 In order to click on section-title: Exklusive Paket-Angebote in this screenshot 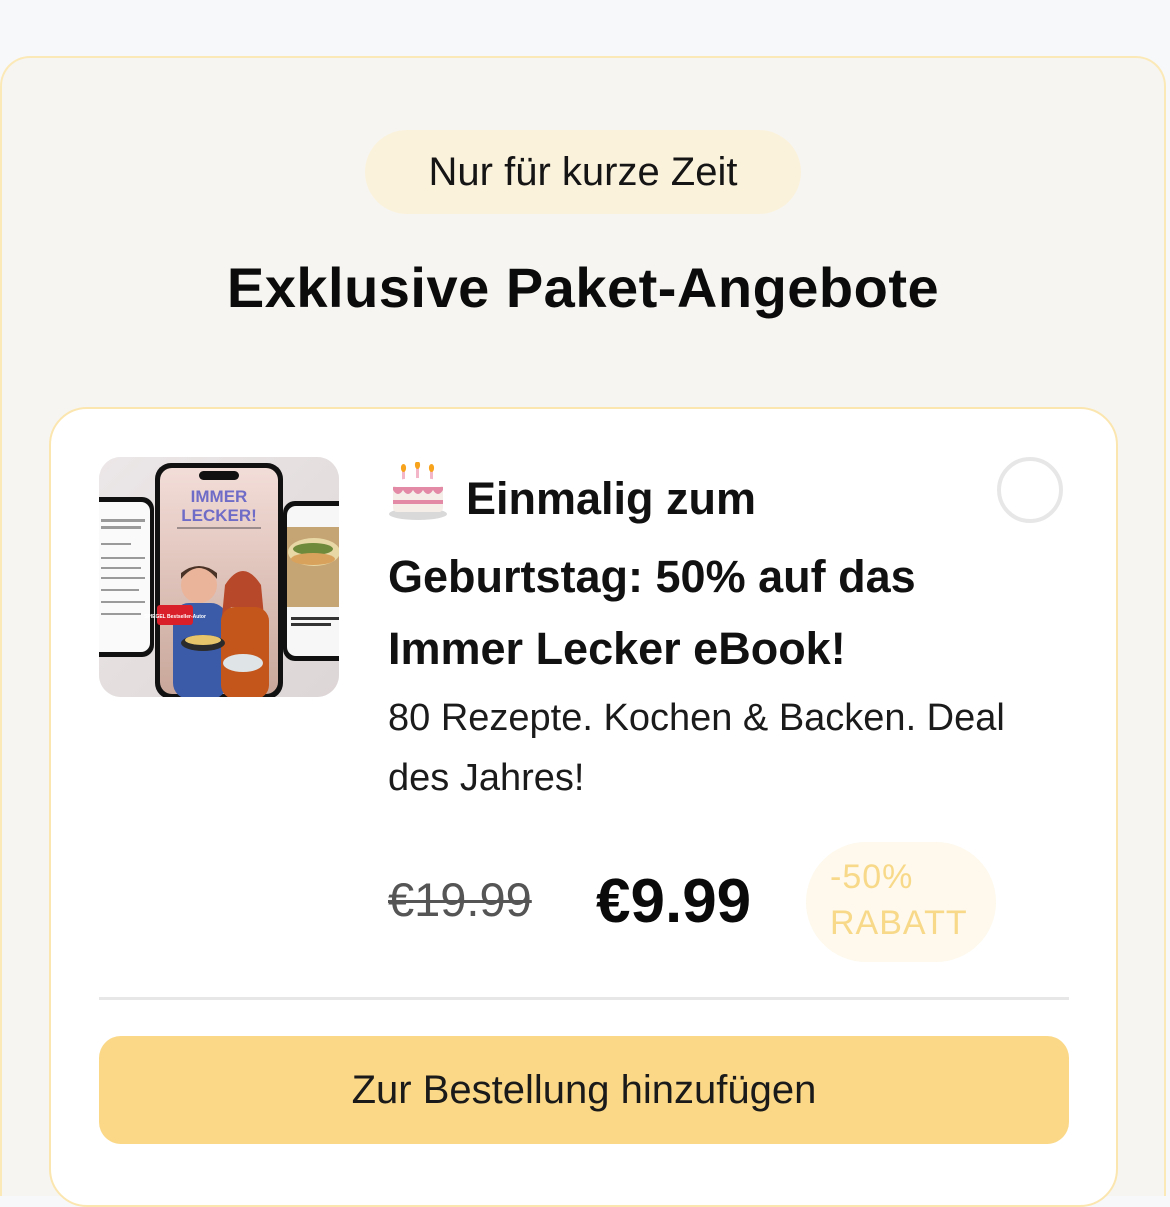, I will do `click(583, 287)`.